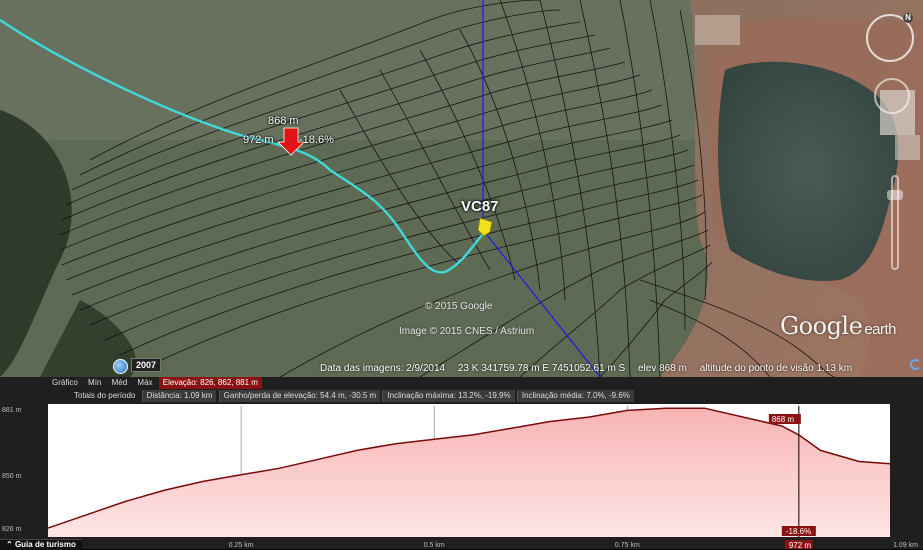  What do you see at coordinates (905, 545) in the screenshot?
I see `x-tick-label: 1.09 km` at bounding box center [905, 545].